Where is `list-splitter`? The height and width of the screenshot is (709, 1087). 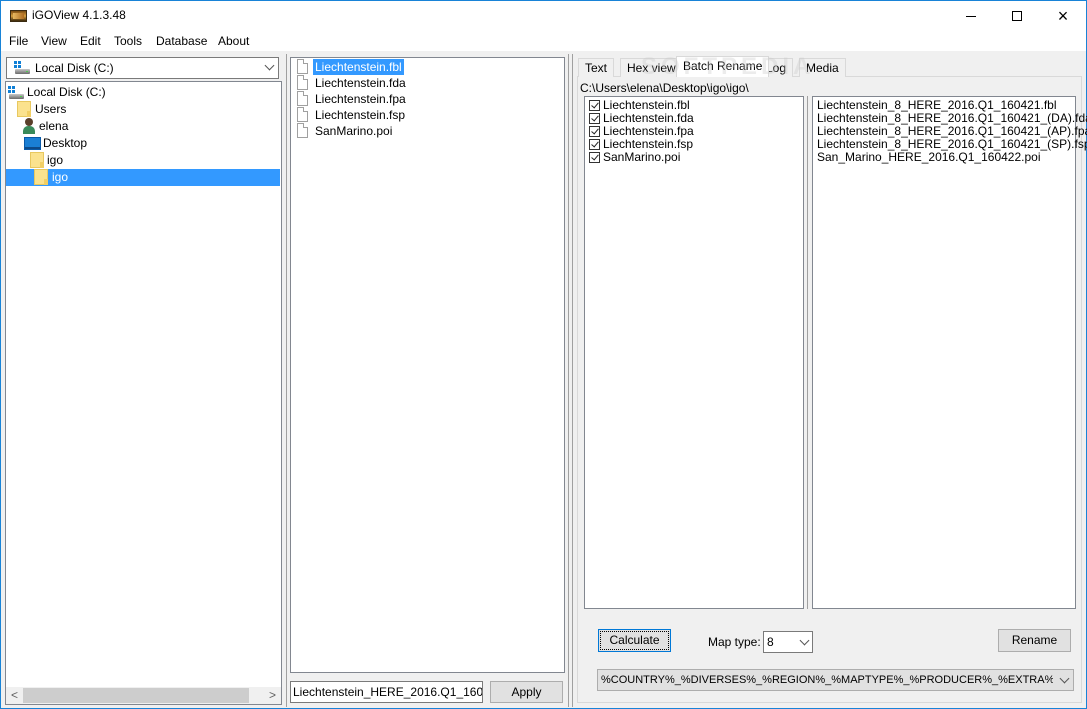 list-splitter is located at coordinates (807, 352).